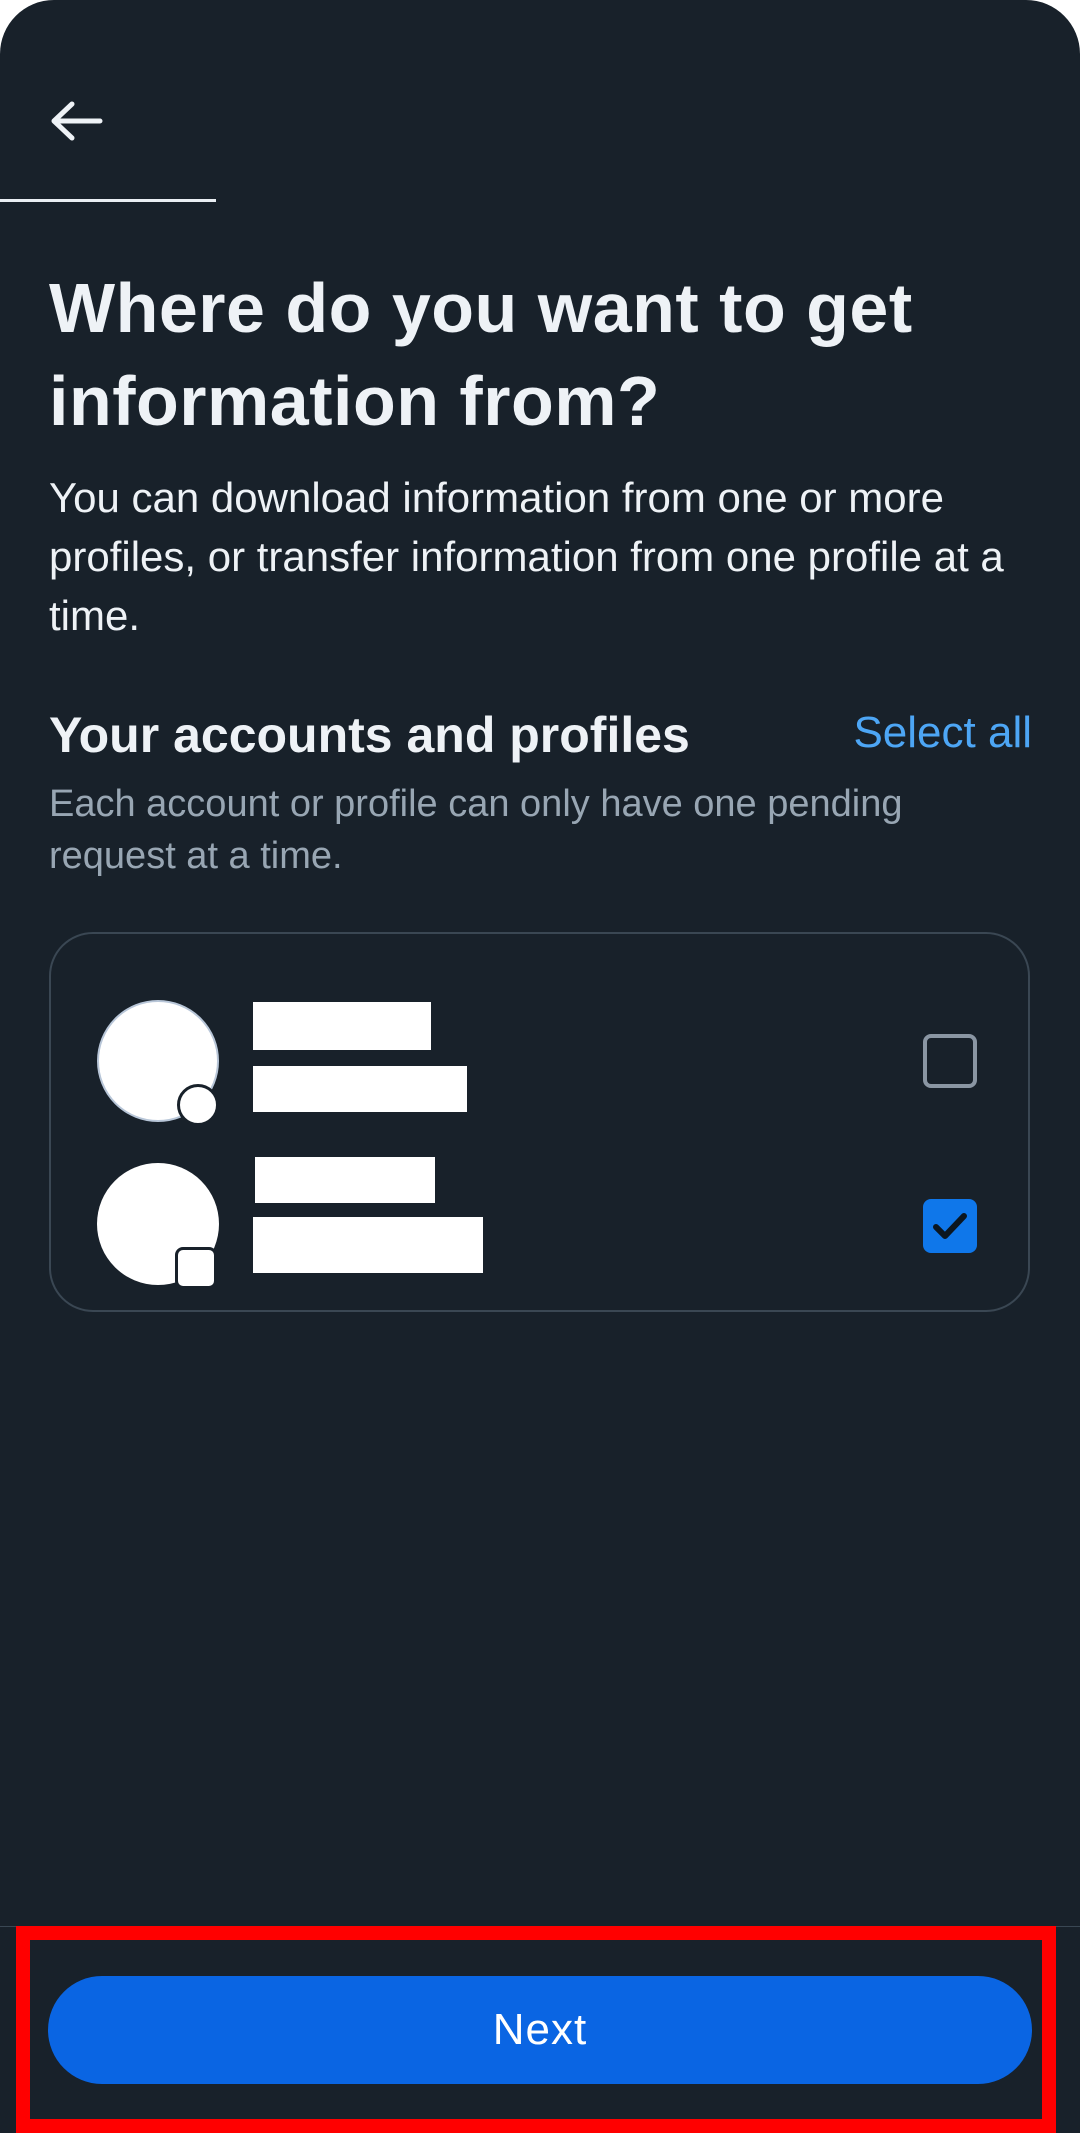 This screenshot has height=2133, width=1080. What do you see at coordinates (942, 733) in the screenshot?
I see `select-all-link: Select all` at bounding box center [942, 733].